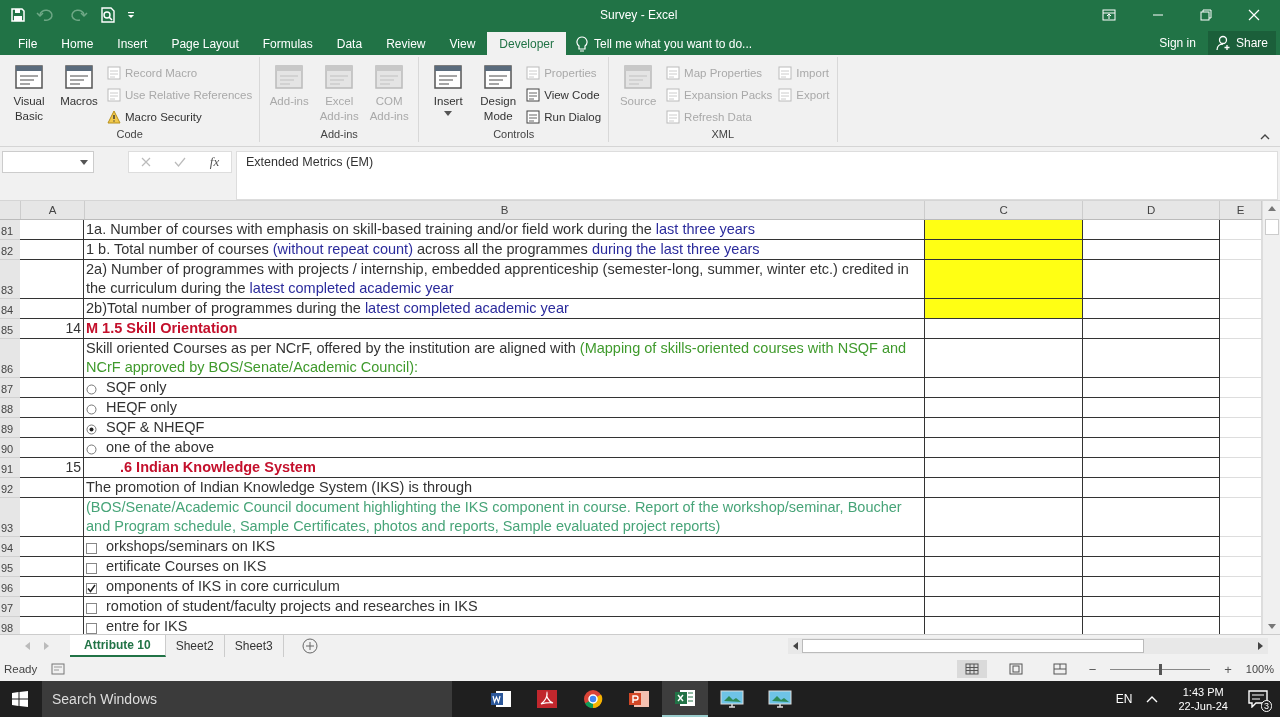  I want to click on ribbon-tab: Formulas, so click(287, 43).